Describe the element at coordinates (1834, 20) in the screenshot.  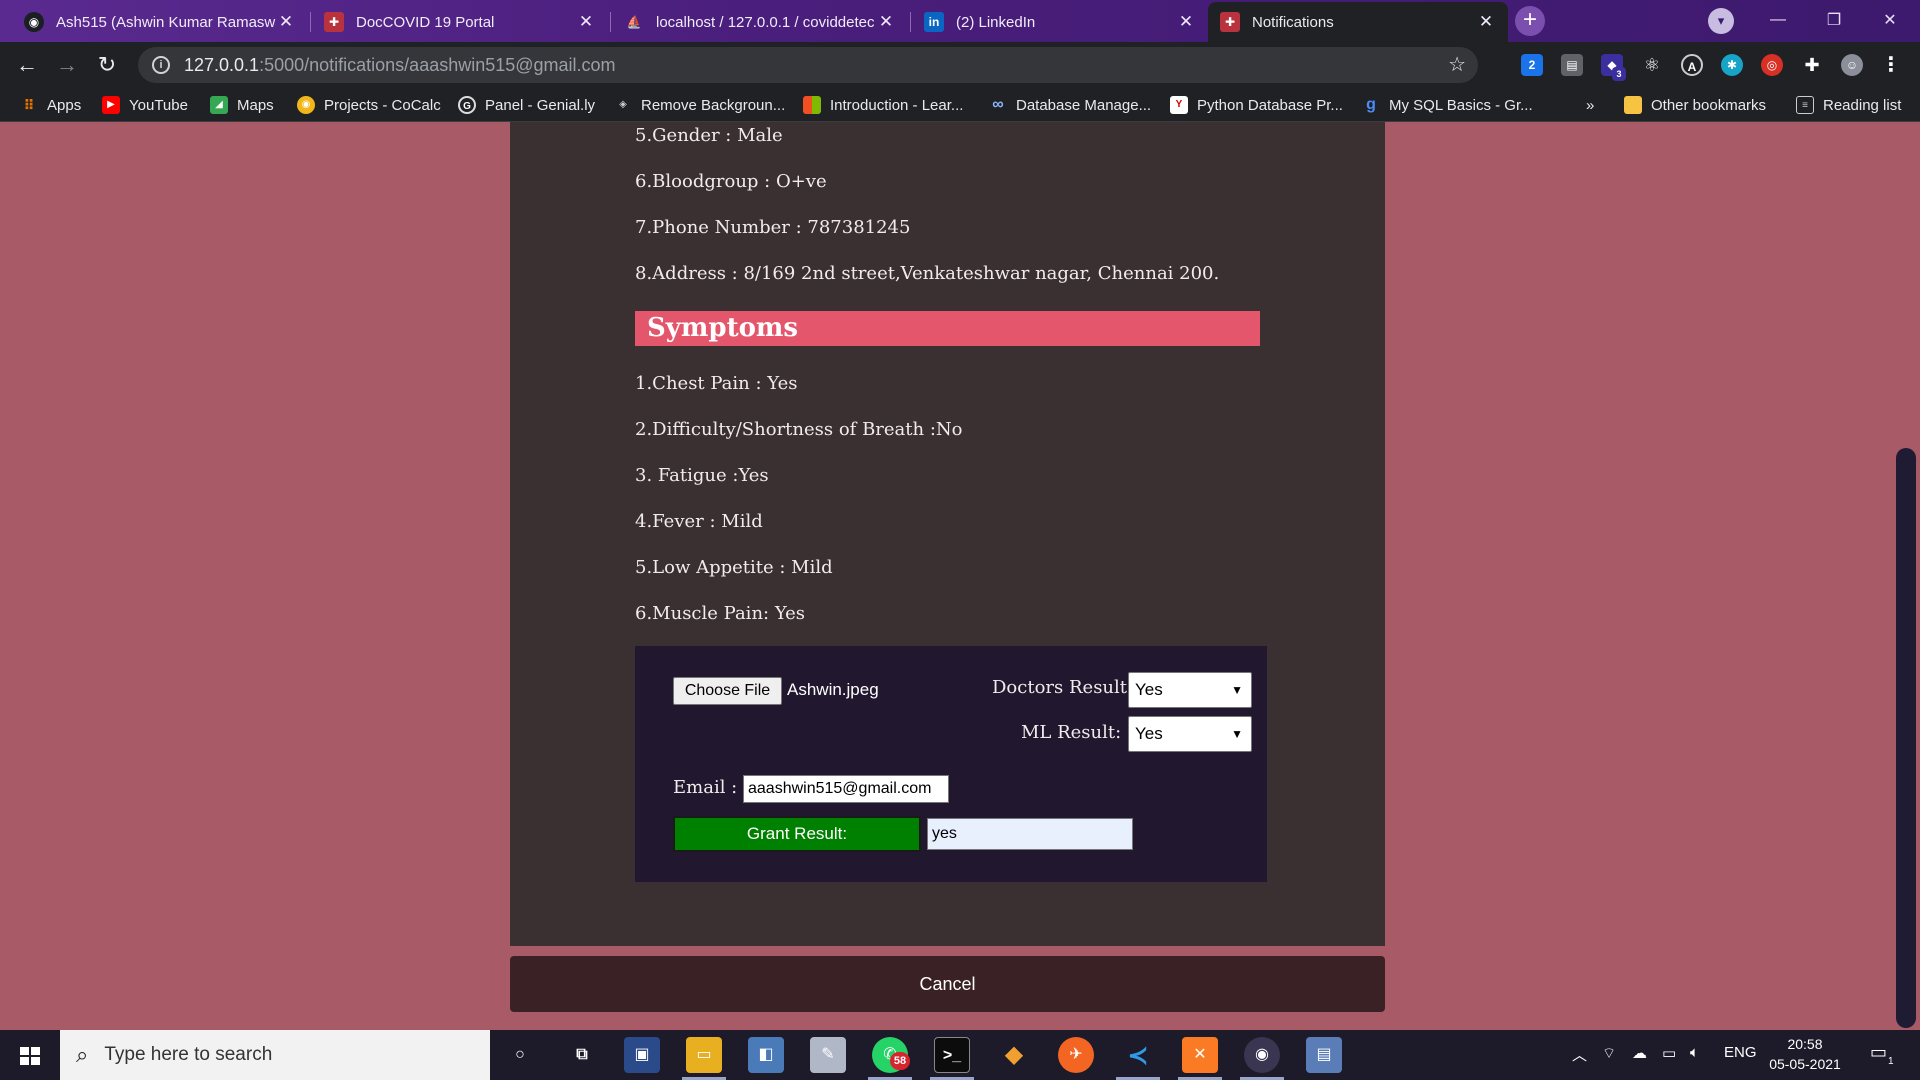
I see `restore-icon: ❐` at that location.